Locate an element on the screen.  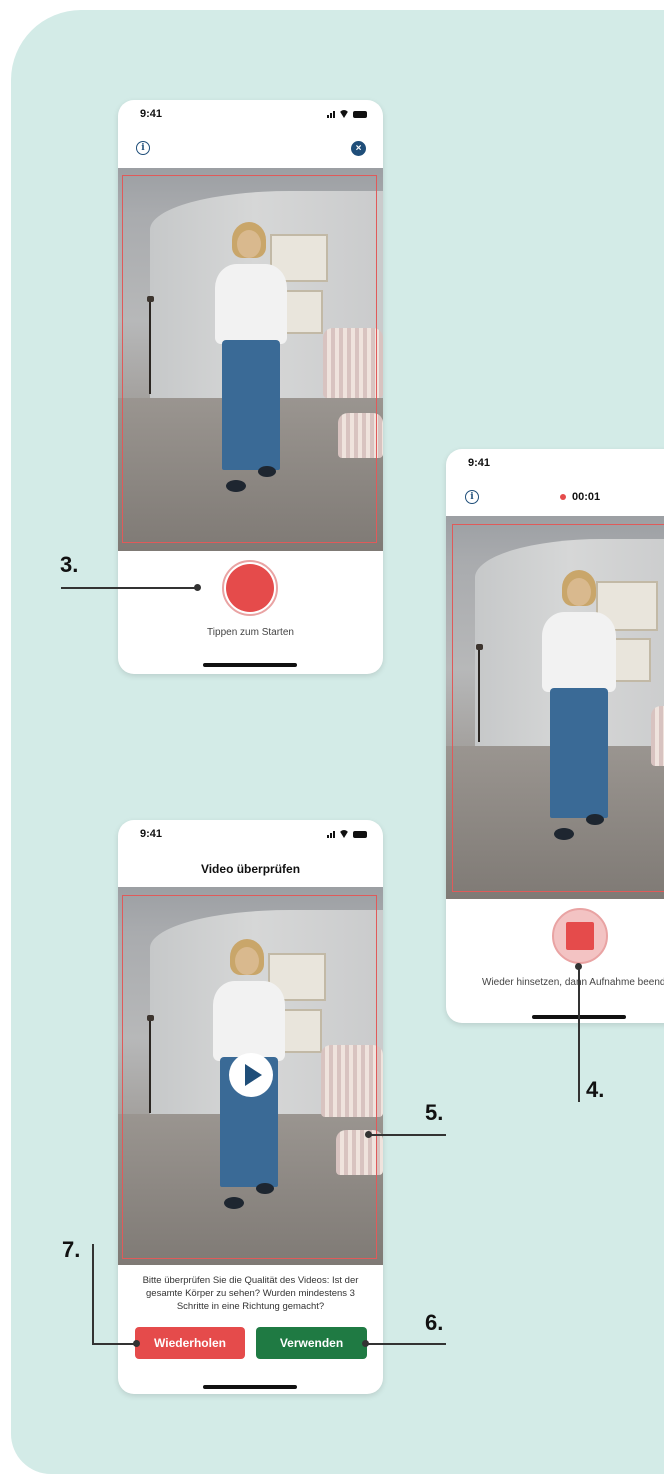
record-caption: Tippen zum Starten is located at coordinates (250, 632).